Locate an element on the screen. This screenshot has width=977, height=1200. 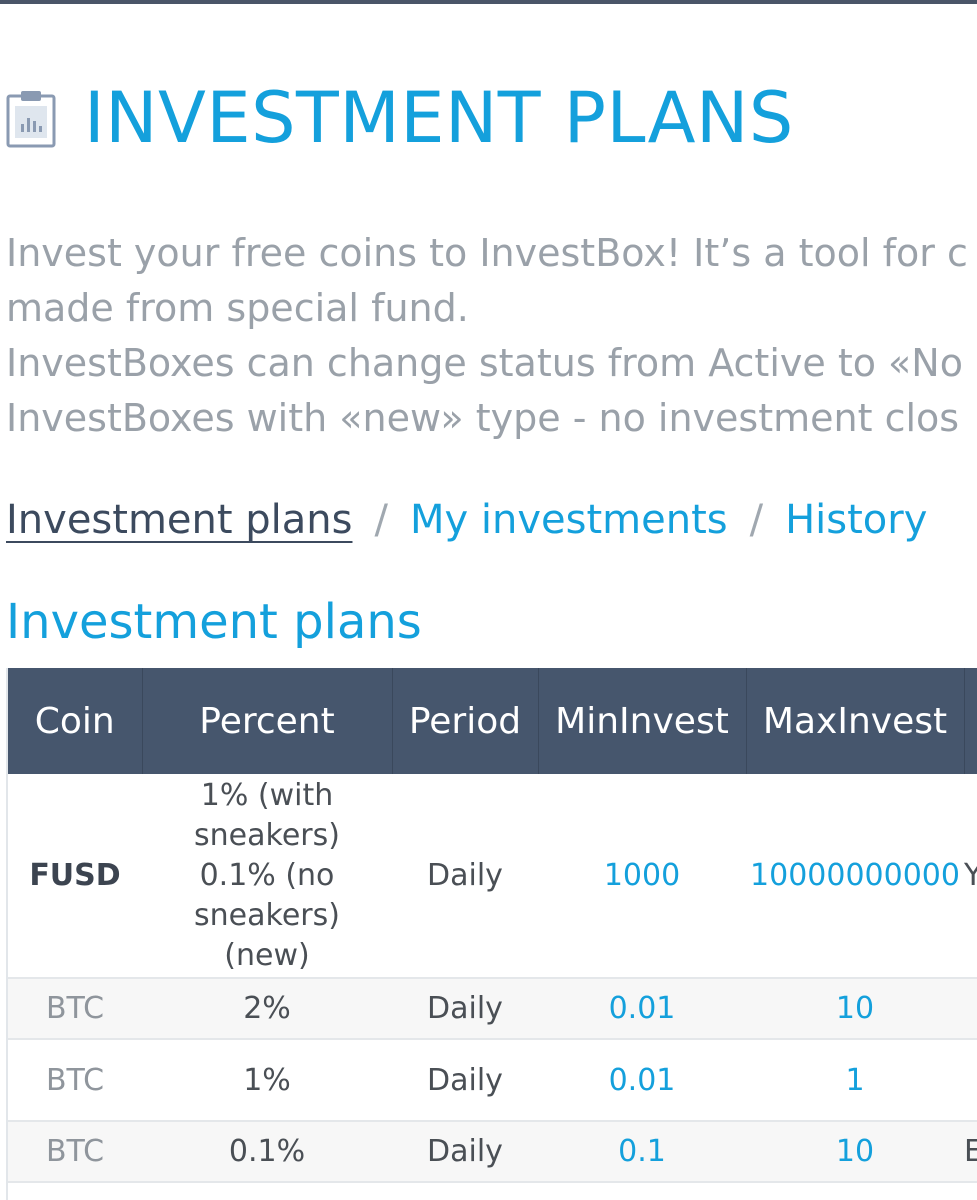
cell-coin: FUSD is located at coordinates (75, 876).